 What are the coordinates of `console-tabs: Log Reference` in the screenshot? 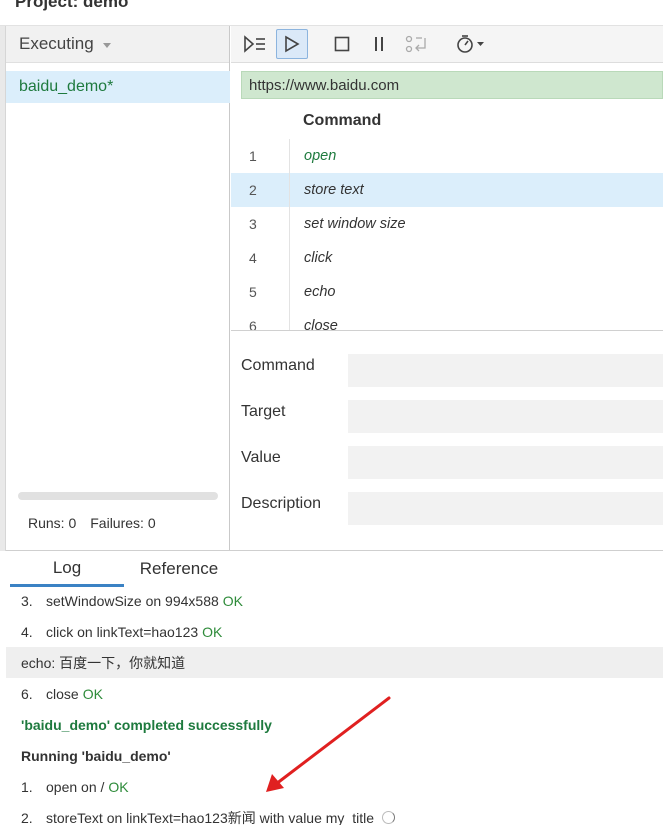 It's located at (122, 569).